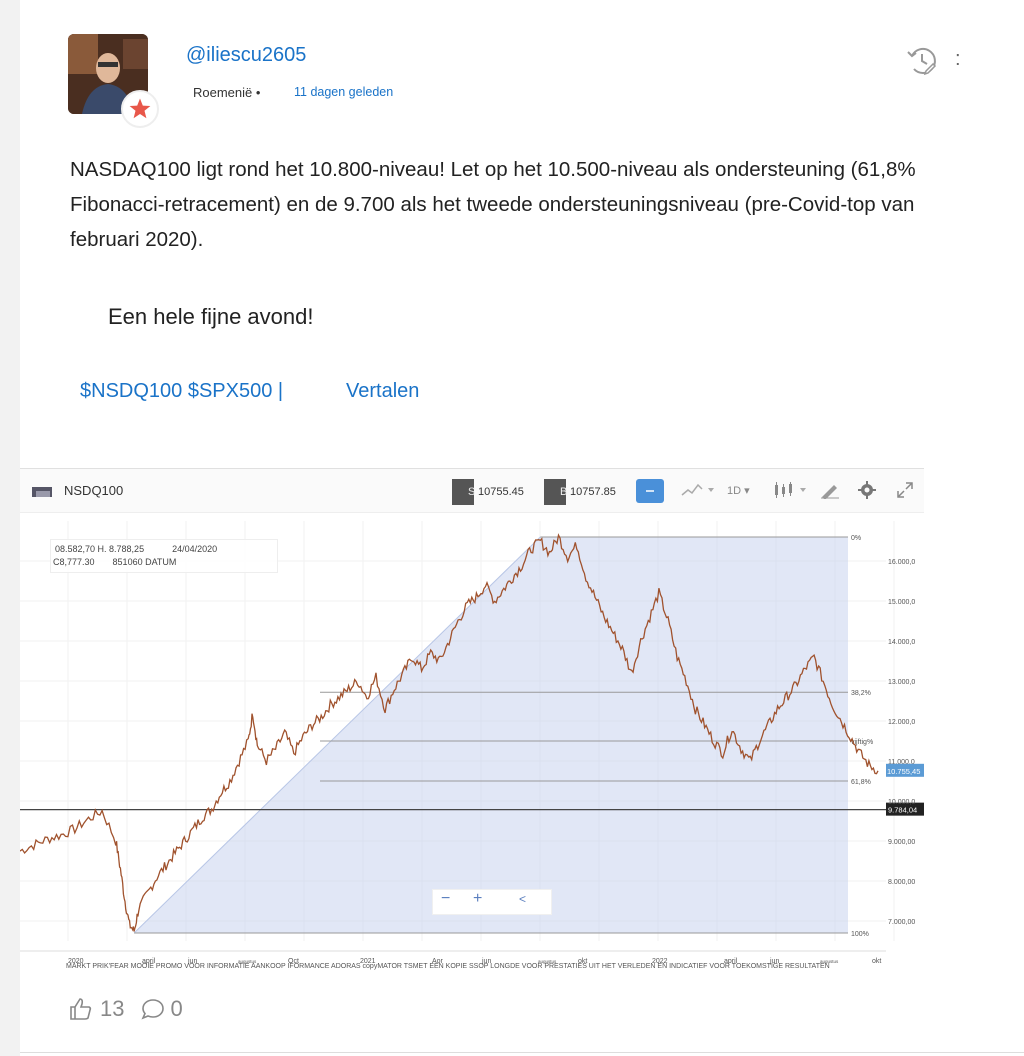 This screenshot has height=1056, width=1024. What do you see at coordinates (81, 1009) in the screenshot?
I see `like-icon` at bounding box center [81, 1009].